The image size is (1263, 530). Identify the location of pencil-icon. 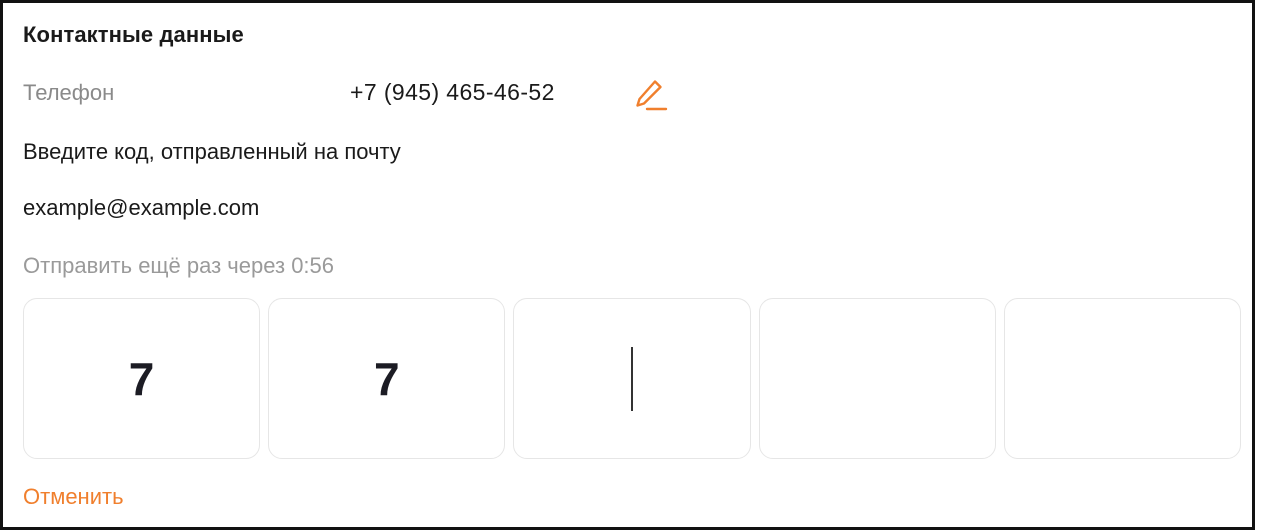
(652, 95).